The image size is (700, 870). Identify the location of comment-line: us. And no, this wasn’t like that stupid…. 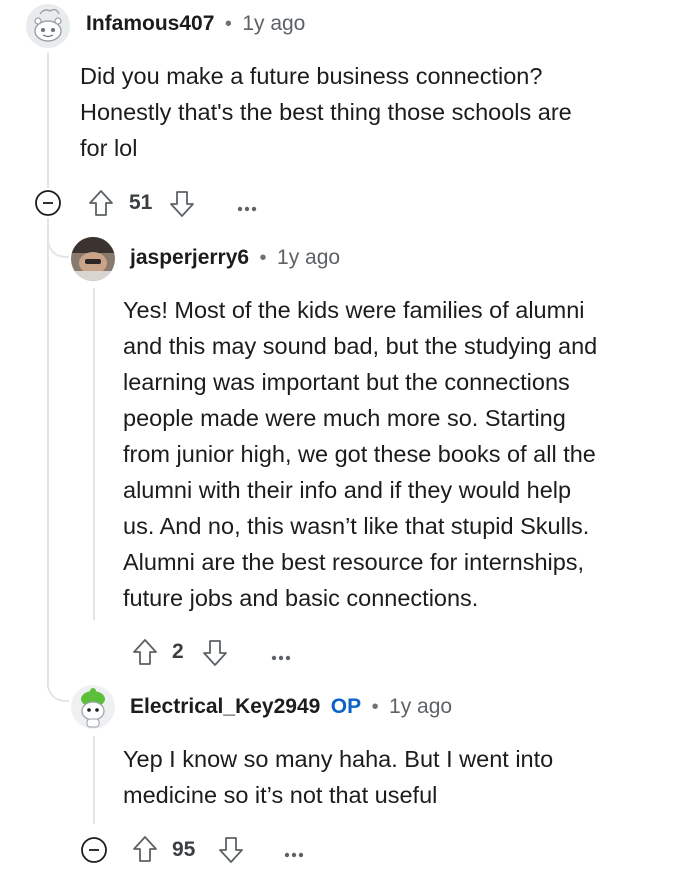
(356, 526).